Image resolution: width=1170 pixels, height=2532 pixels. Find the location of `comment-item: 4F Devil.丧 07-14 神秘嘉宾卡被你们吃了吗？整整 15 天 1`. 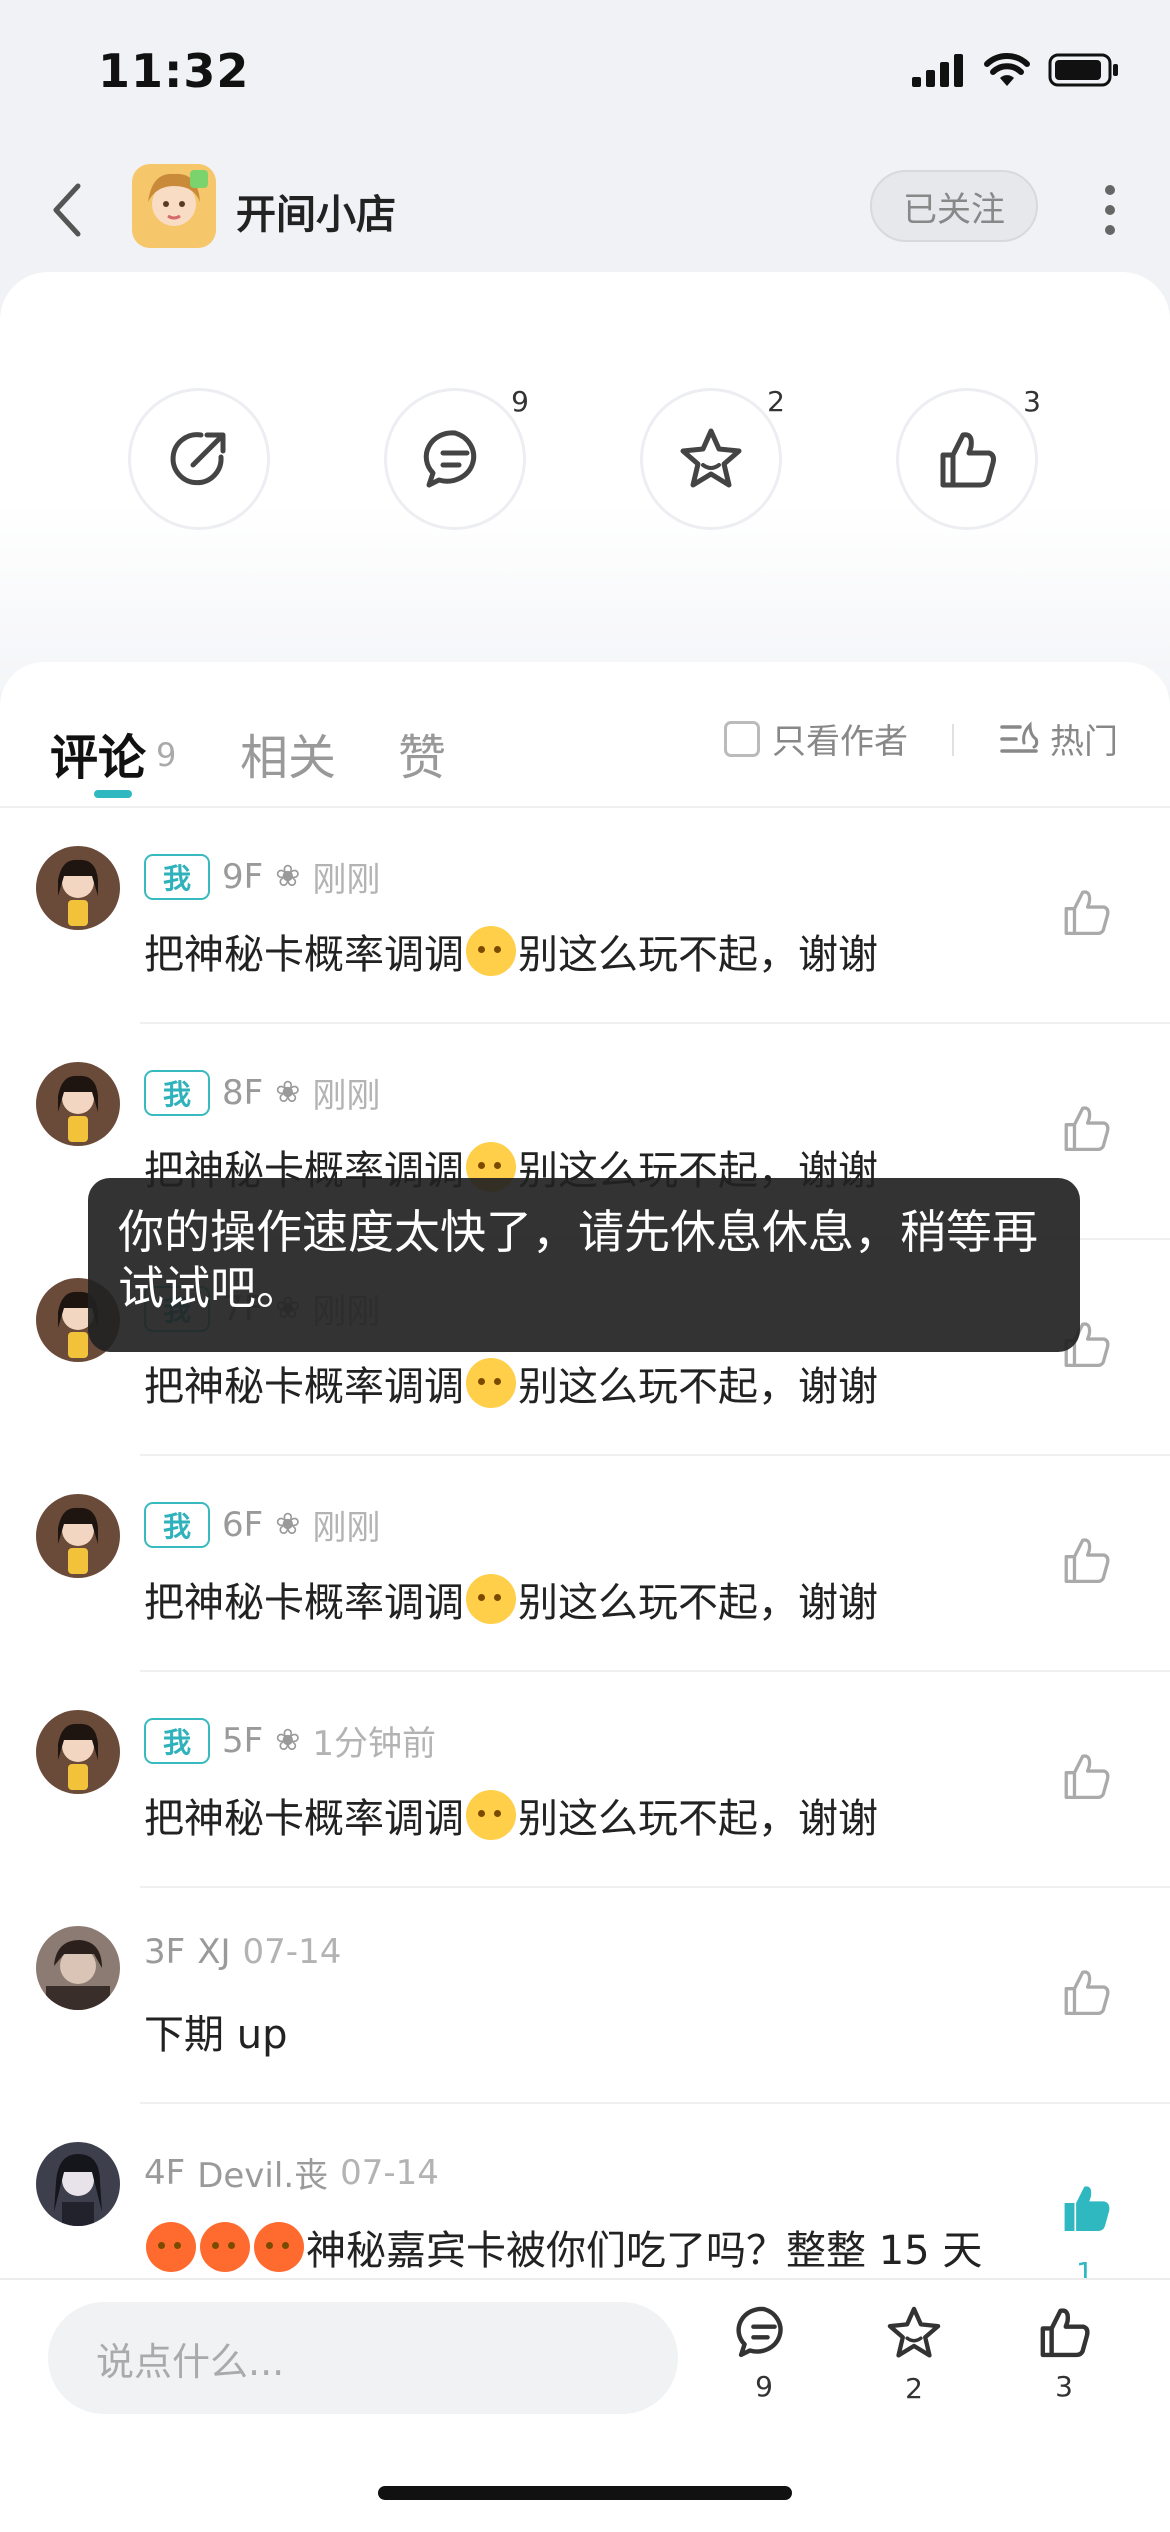

comment-item: 4F Devil.丧 07-14 神秘嘉宾卡被你们吃了吗？整整 15 天 1 is located at coordinates (585, 2193).